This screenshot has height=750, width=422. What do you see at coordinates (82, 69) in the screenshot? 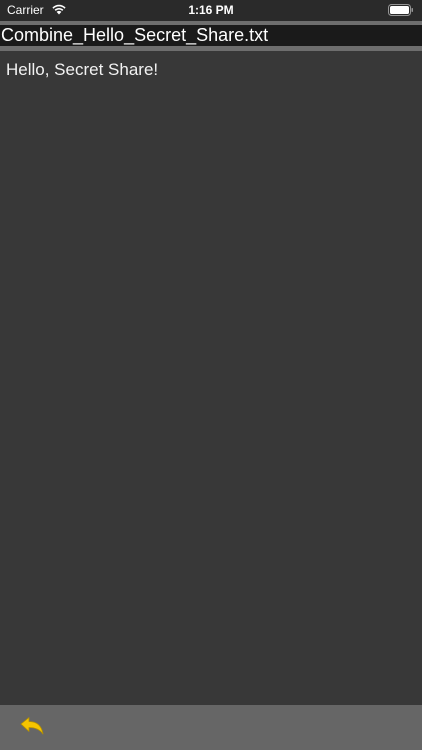
I see `document-text: Hello, Secret Share!` at bounding box center [82, 69].